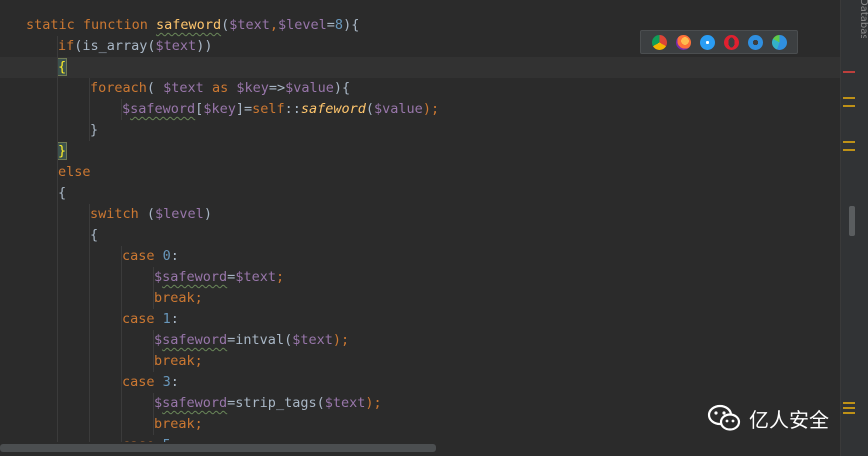 Image resolution: width=868 pixels, height=456 pixels. What do you see at coordinates (119, 46) in the screenshot?
I see `code-line-content: if(is_array($text))` at bounding box center [119, 46].